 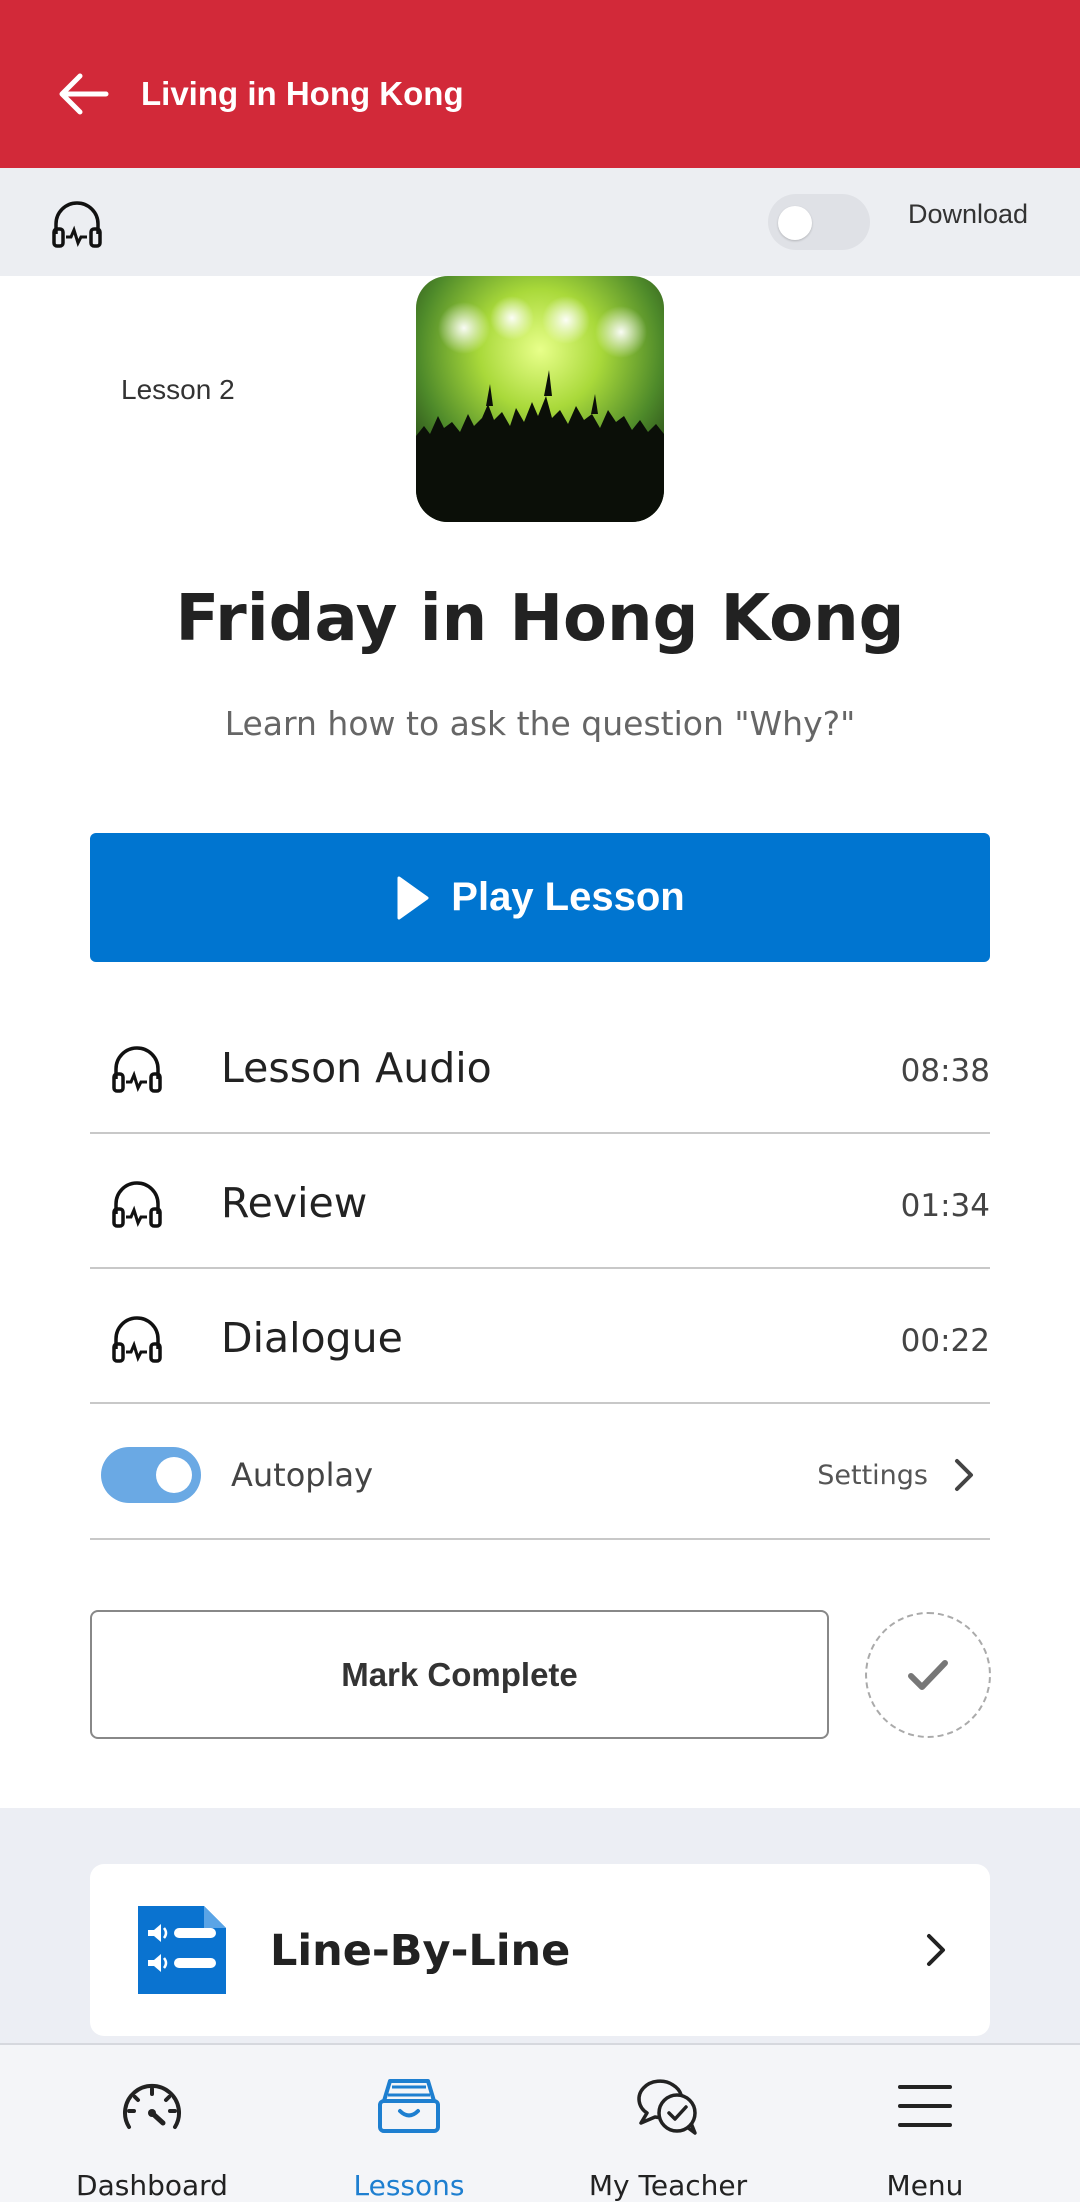 What do you see at coordinates (667, 2107) in the screenshot?
I see `my-teacher-icon` at bounding box center [667, 2107].